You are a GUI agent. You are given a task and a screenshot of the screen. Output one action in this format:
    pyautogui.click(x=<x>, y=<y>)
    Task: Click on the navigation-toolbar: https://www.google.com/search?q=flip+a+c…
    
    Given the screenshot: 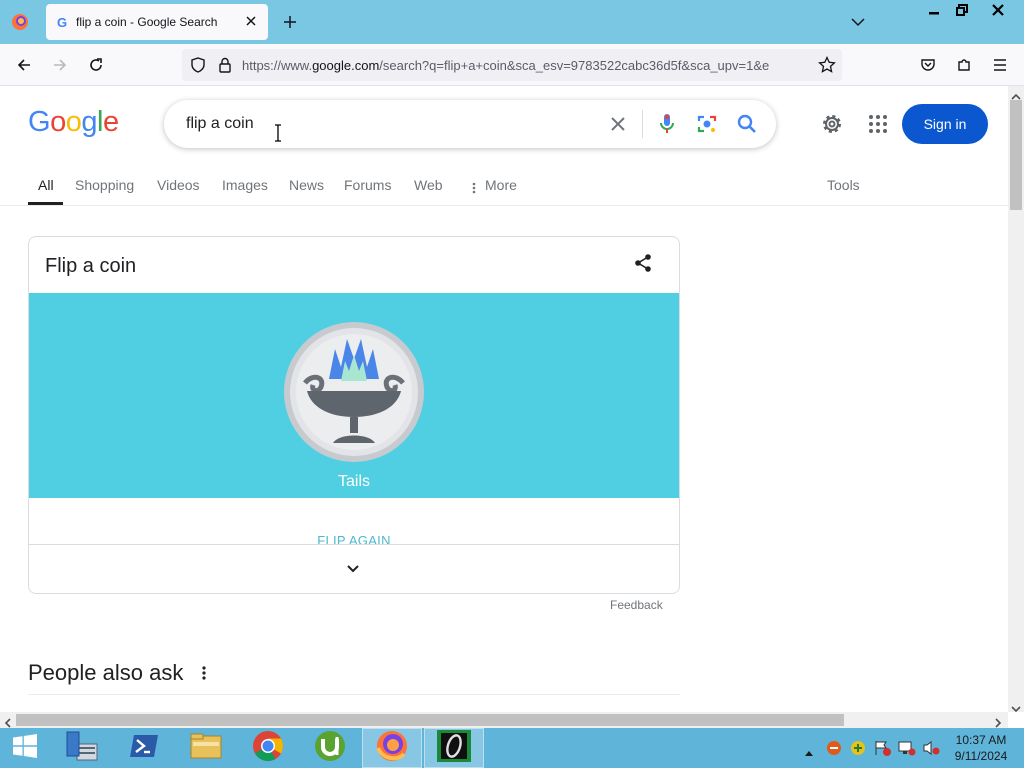 What is the action you would take?
    pyautogui.click(x=512, y=65)
    